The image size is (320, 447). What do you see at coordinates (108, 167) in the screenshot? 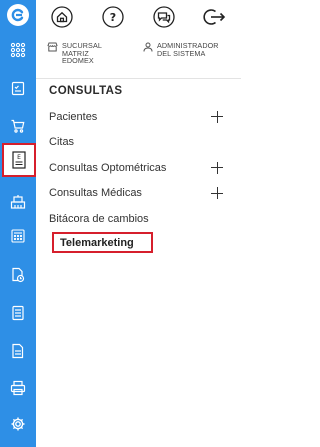
I see `menu-item-label: Consultas Optométricas` at bounding box center [108, 167].